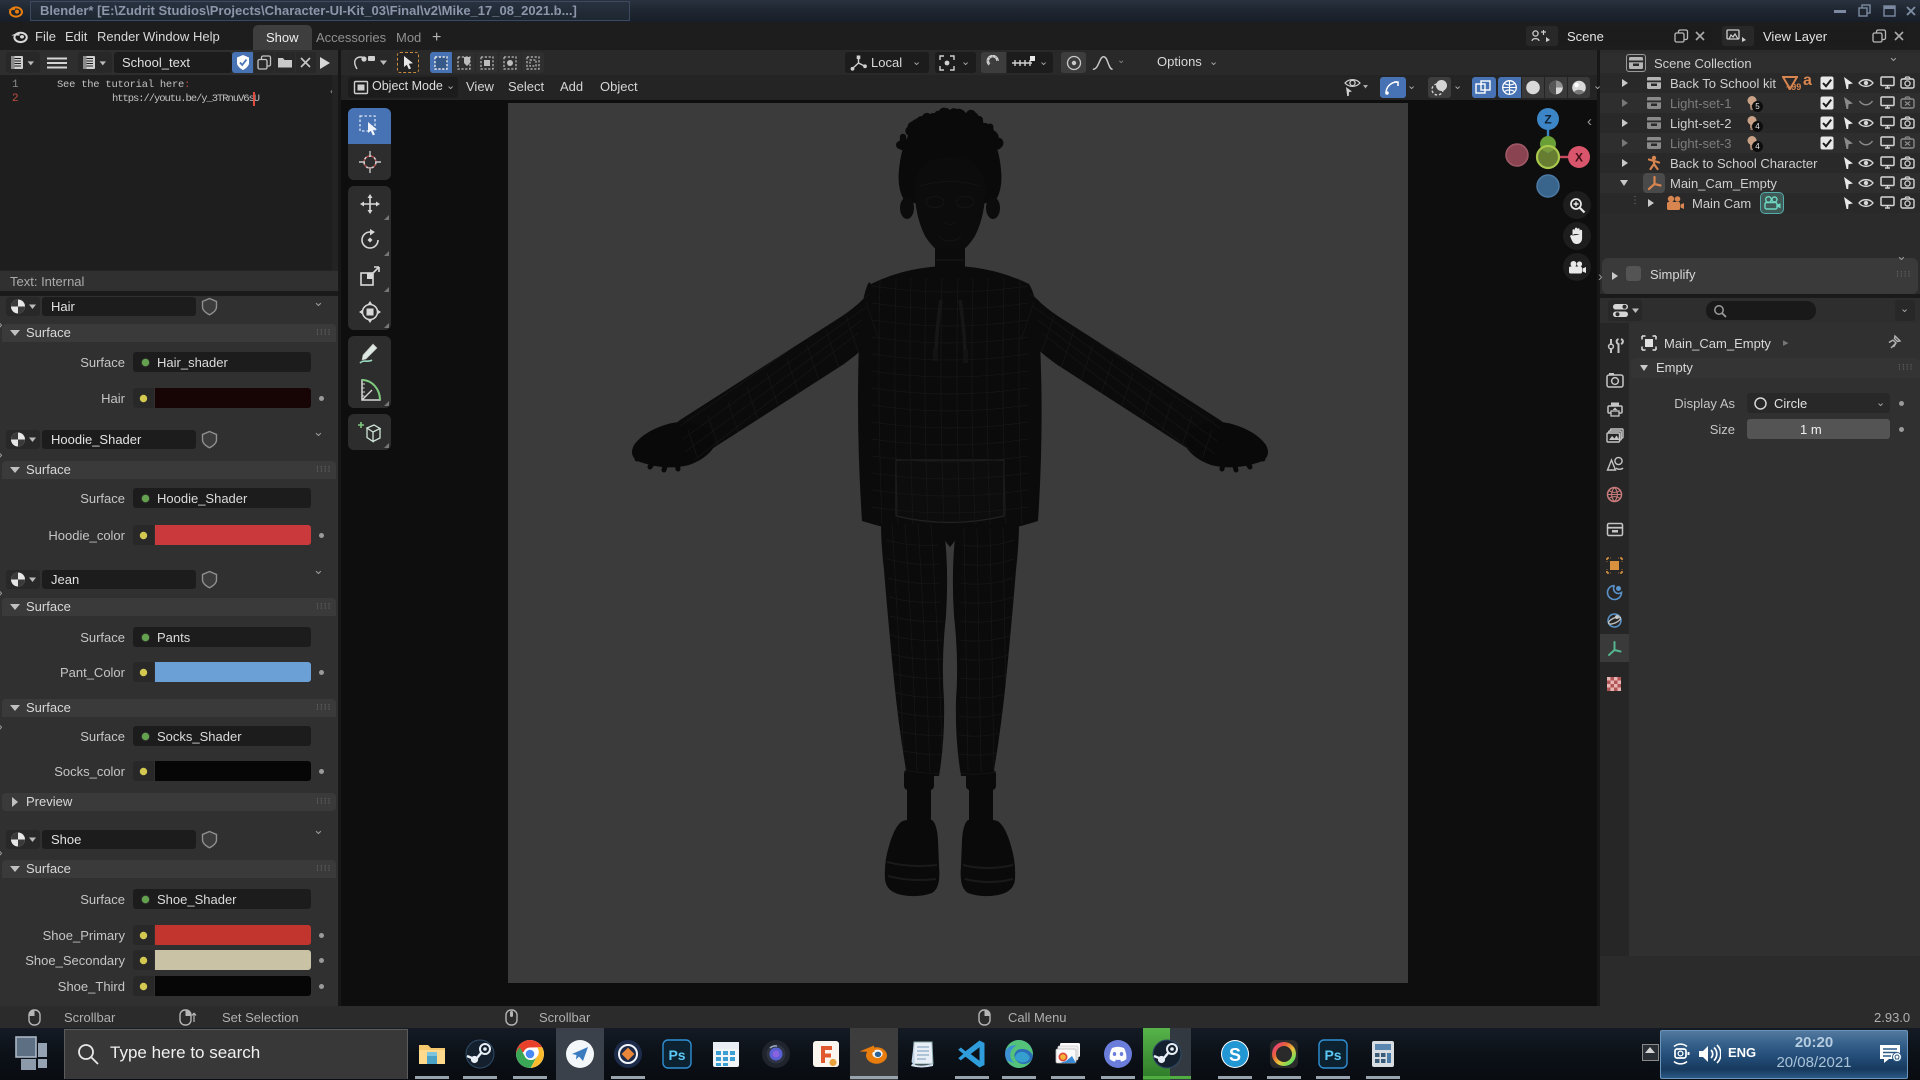  Describe the element at coordinates (1235, 1055) in the screenshot. I see `svg-text: S` at that location.